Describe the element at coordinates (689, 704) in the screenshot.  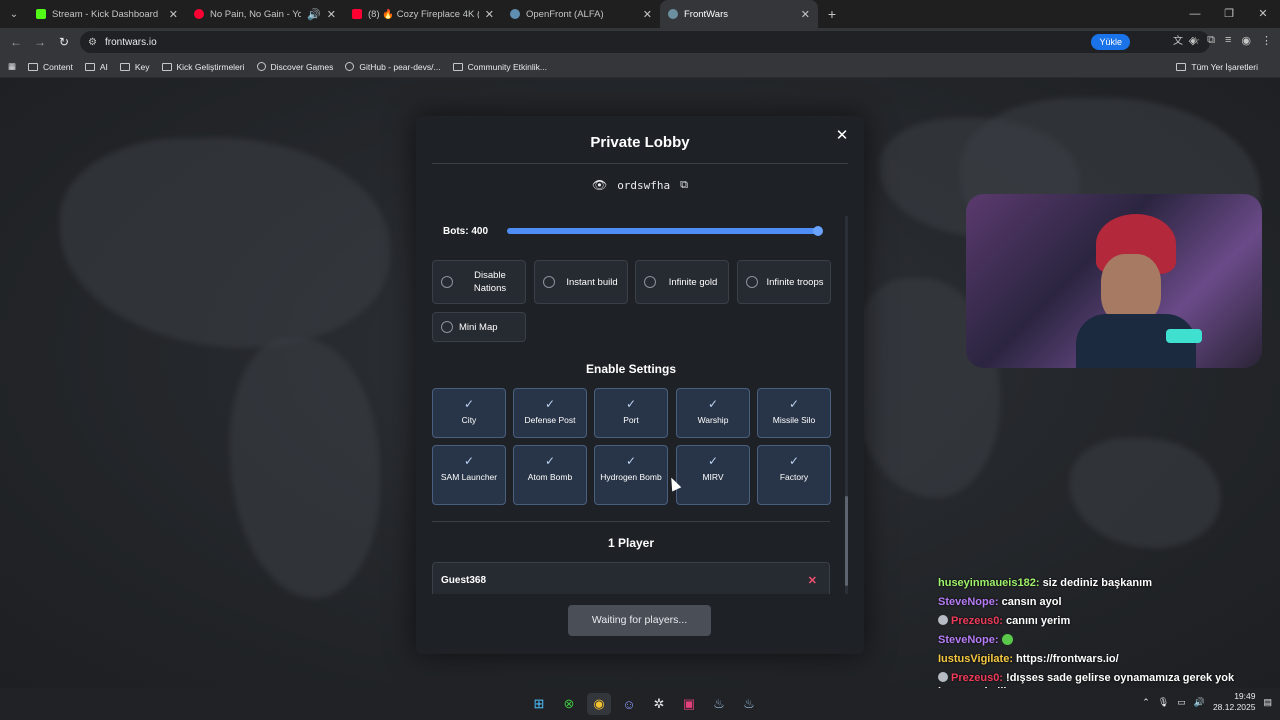
I see `instagram-icon: ▣` at that location.